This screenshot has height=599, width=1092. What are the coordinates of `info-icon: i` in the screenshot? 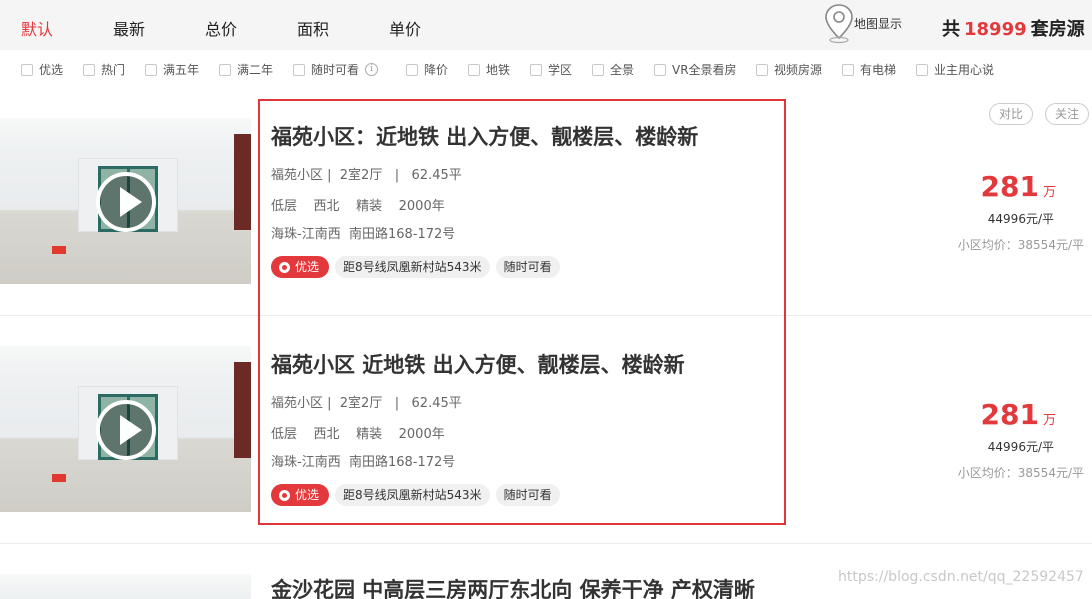 It's located at (372, 69).